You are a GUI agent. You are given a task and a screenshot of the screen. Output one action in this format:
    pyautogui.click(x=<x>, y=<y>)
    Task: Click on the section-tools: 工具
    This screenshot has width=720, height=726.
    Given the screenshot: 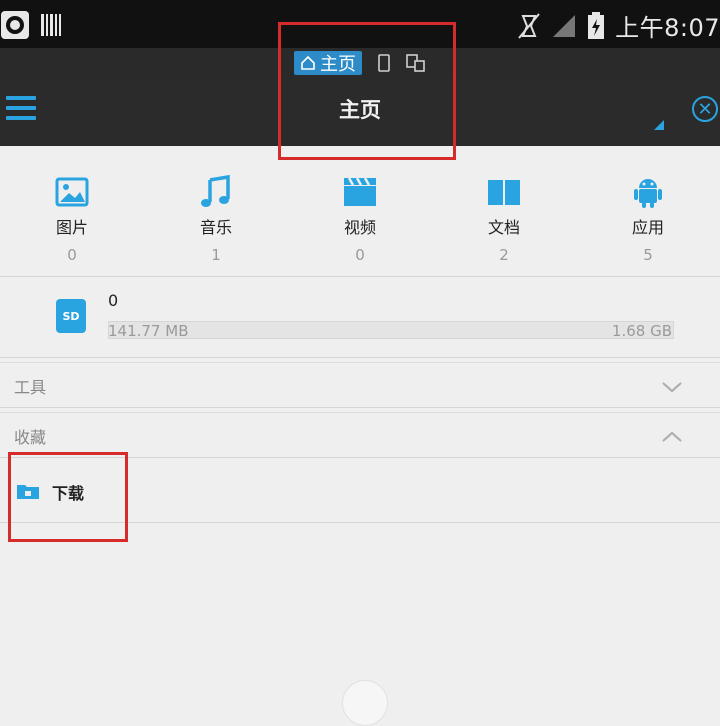 What is the action you would take?
    pyautogui.click(x=360, y=385)
    